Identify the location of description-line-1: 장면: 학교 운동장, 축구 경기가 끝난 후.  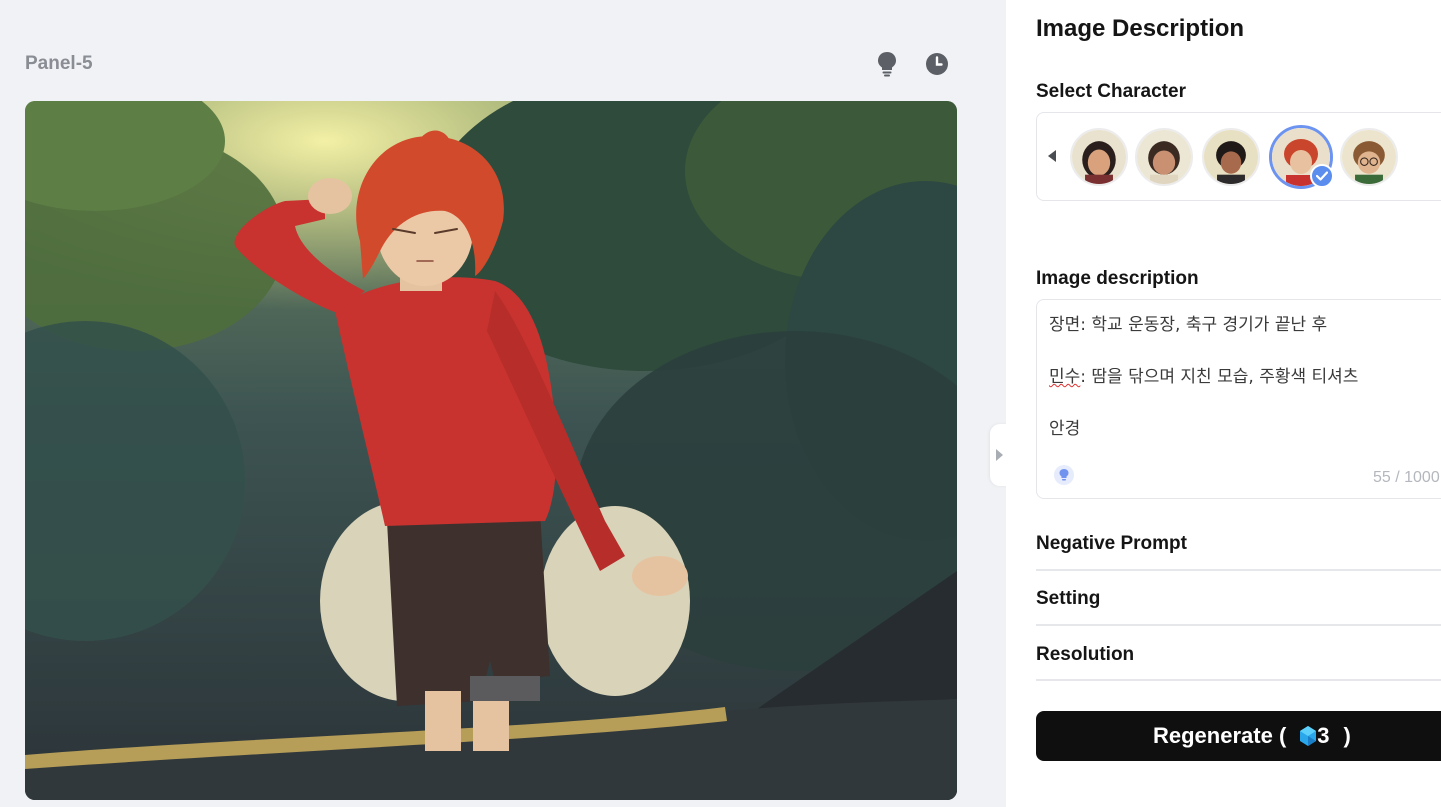
(1188, 325).